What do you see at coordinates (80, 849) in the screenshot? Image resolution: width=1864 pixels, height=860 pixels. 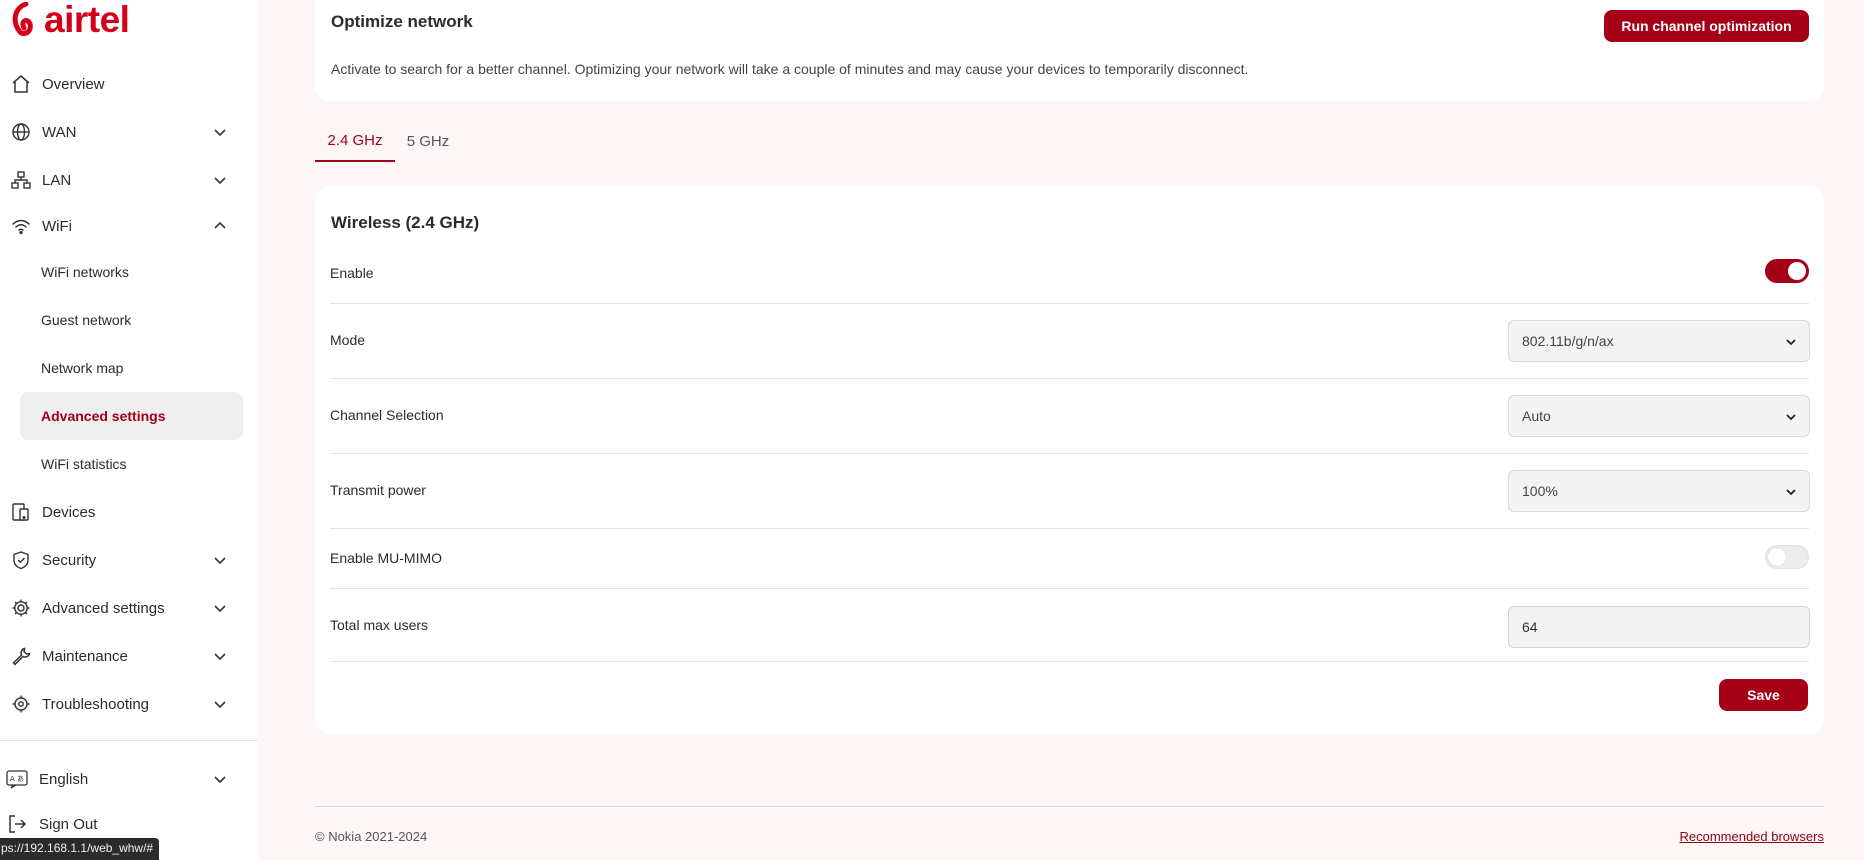 I see `status-url-tooltip: ps://192.168.1.1/web_whw/#` at bounding box center [80, 849].